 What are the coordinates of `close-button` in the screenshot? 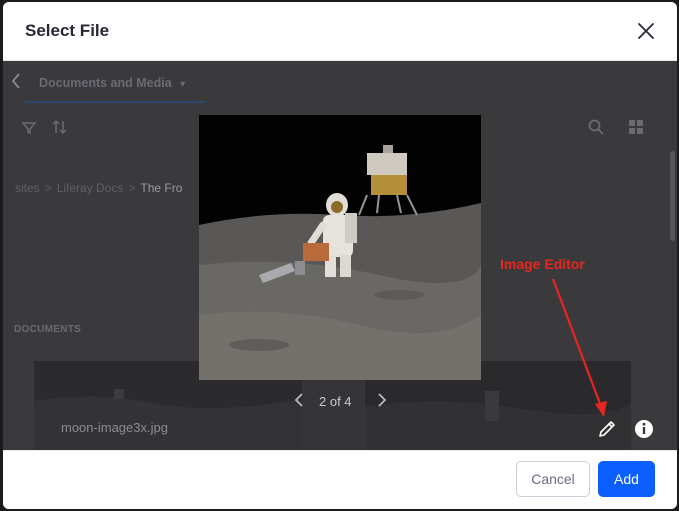 It's located at (646, 31).